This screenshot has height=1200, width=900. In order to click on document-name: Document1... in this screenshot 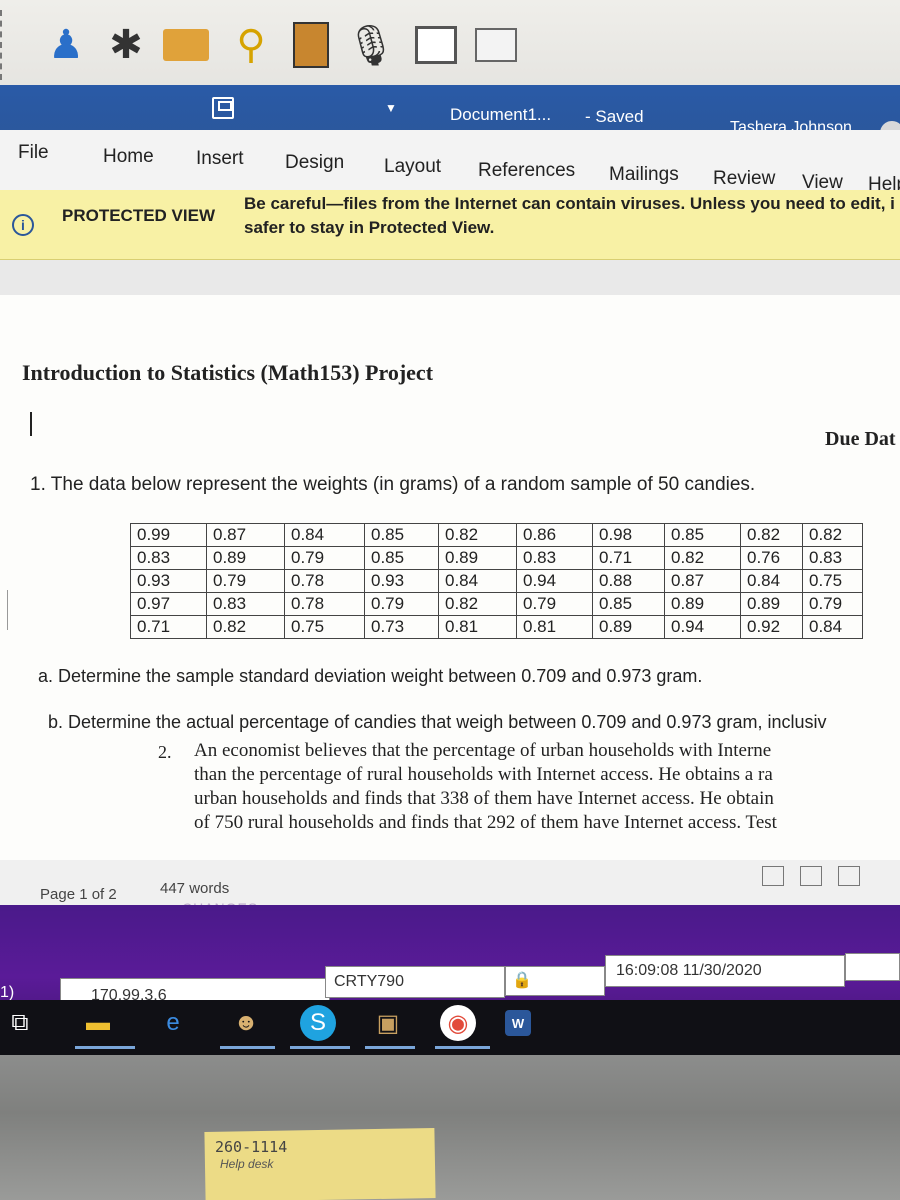, I will do `click(501, 114)`.